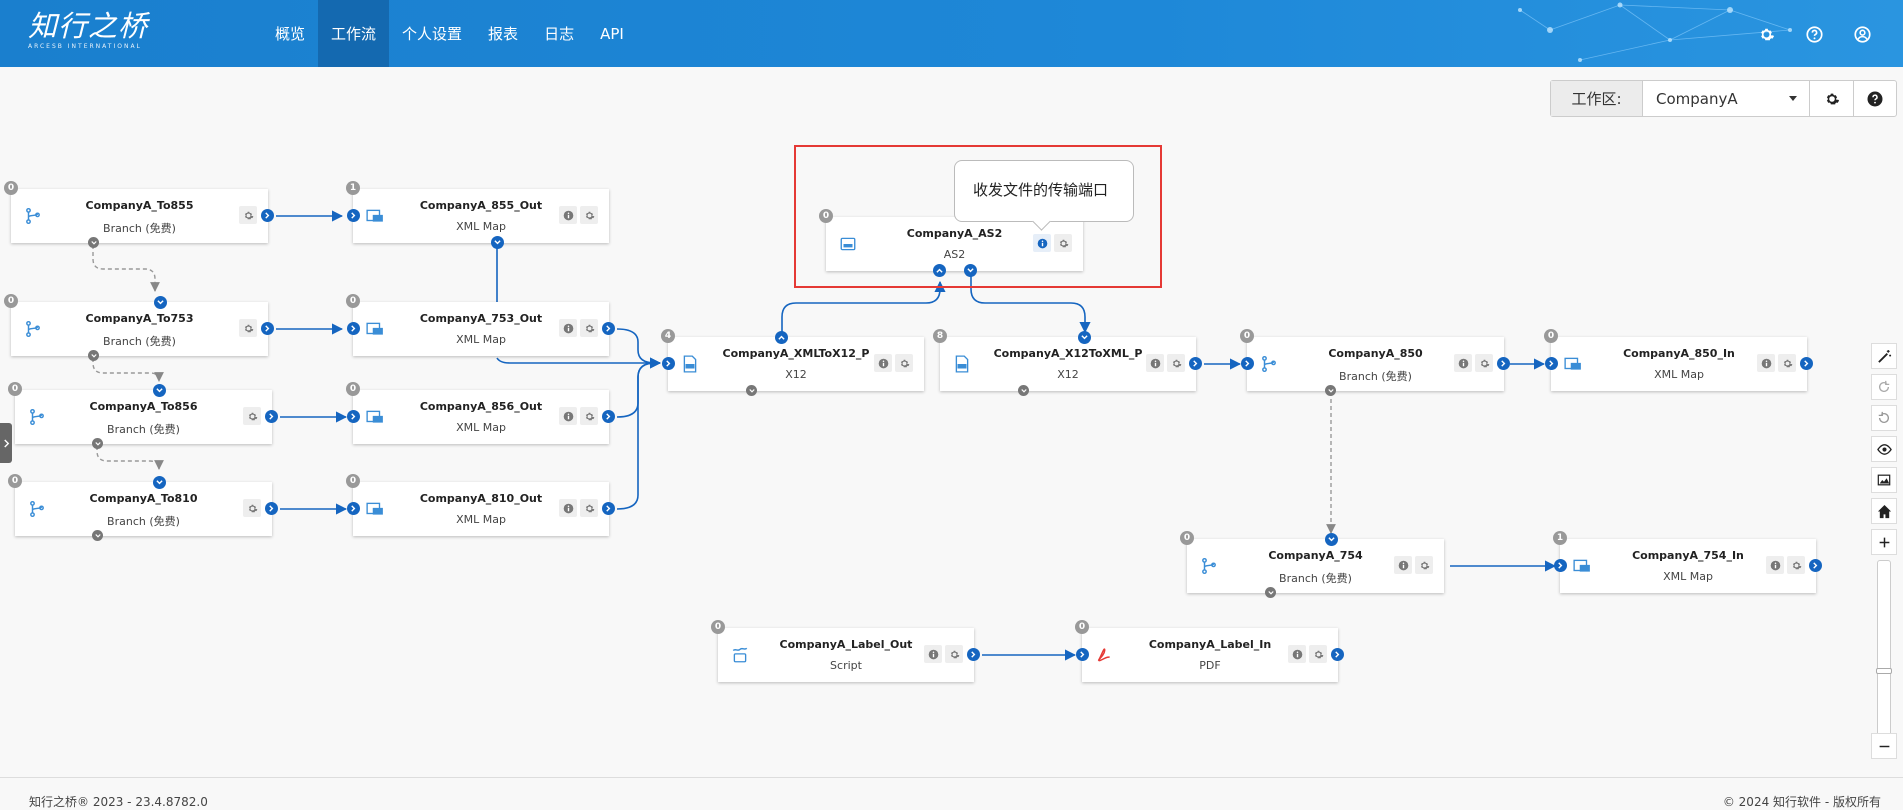  I want to click on workflow-node: 0 CompanyA_850 Branch (免费), so click(1375, 362).